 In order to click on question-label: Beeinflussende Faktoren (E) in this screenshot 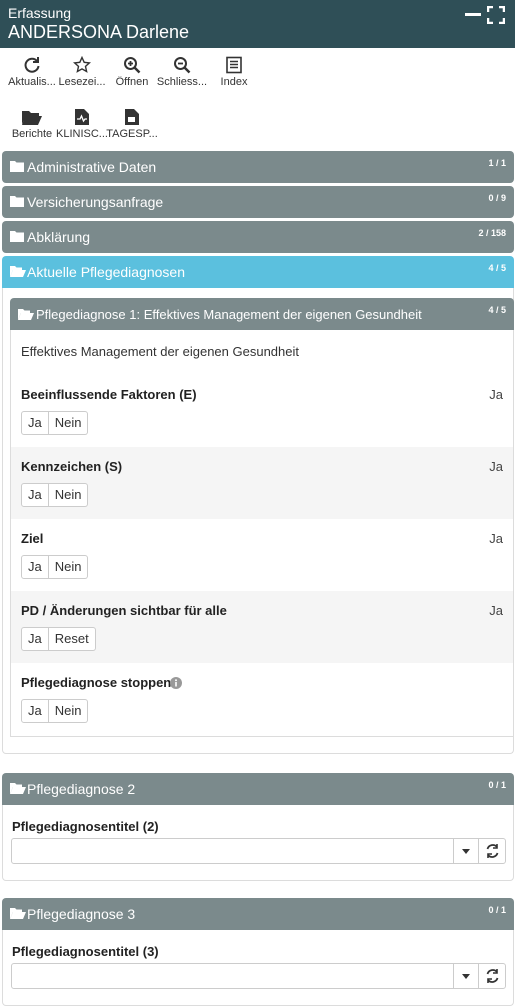, I will do `click(109, 394)`.